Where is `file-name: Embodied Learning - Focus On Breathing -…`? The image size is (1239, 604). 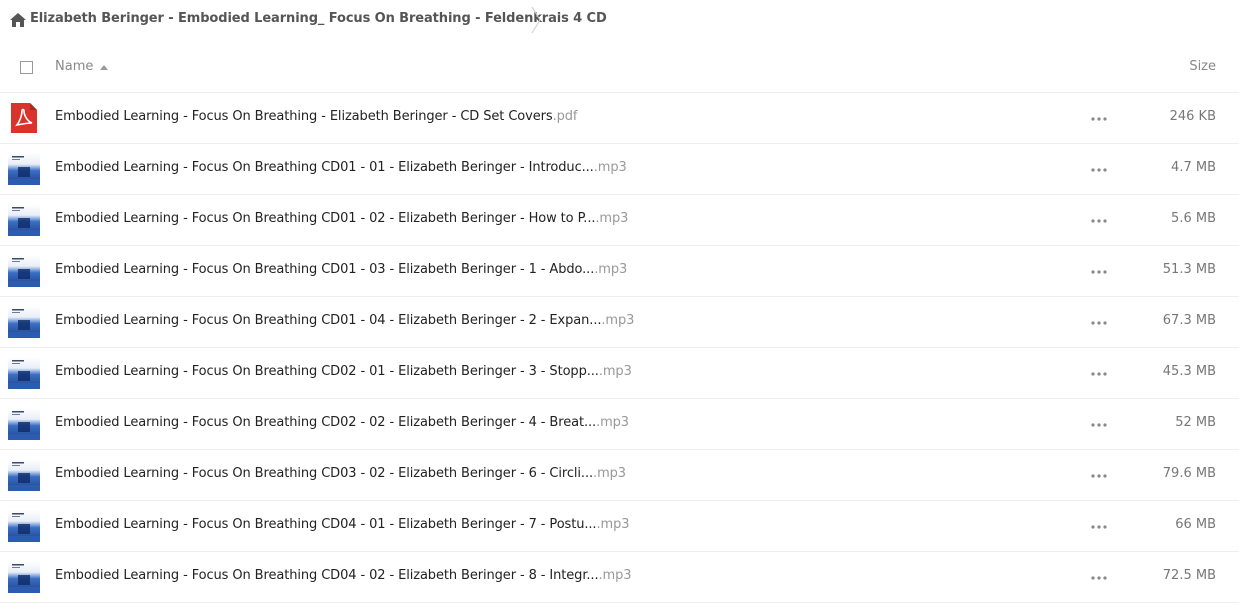 file-name: Embodied Learning - Focus On Breathing -… is located at coordinates (316, 116).